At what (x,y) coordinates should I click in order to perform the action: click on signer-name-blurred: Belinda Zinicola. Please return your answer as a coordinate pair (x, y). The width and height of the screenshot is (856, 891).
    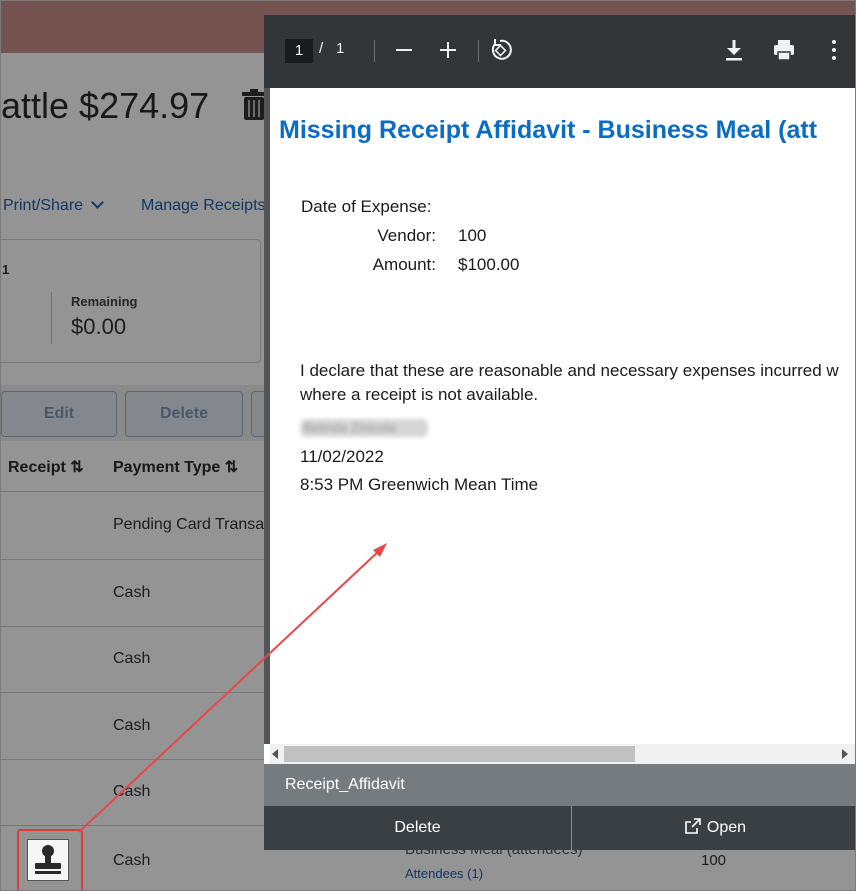
    Looking at the image, I should click on (364, 428).